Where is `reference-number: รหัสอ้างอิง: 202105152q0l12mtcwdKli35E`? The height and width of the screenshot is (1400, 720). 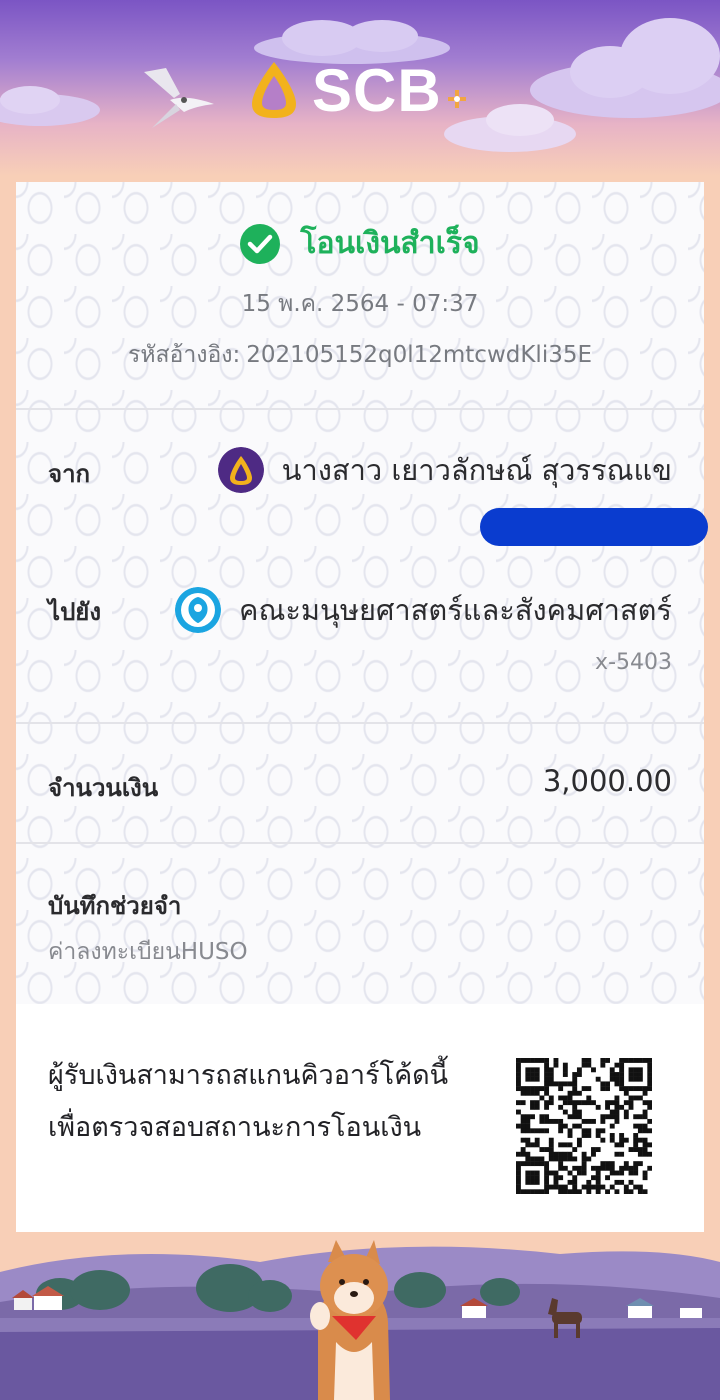 reference-number: รหัสอ้างอิง: 202105152q0l12mtcwdKli35E is located at coordinates (360, 355).